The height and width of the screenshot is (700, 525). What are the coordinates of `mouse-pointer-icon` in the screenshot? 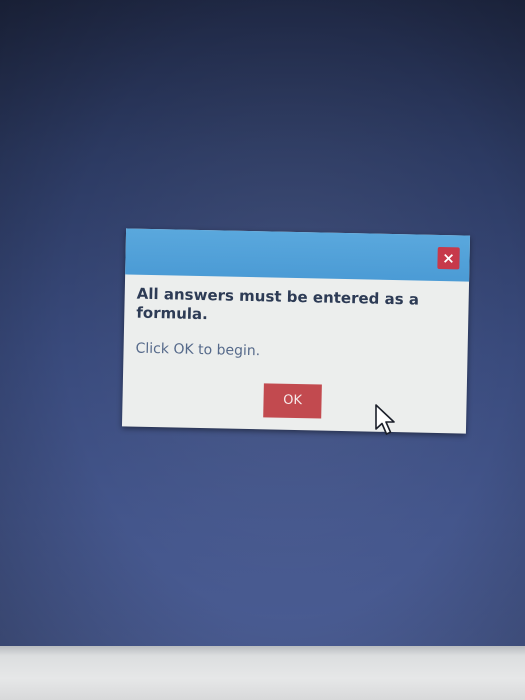 It's located at (385, 419).